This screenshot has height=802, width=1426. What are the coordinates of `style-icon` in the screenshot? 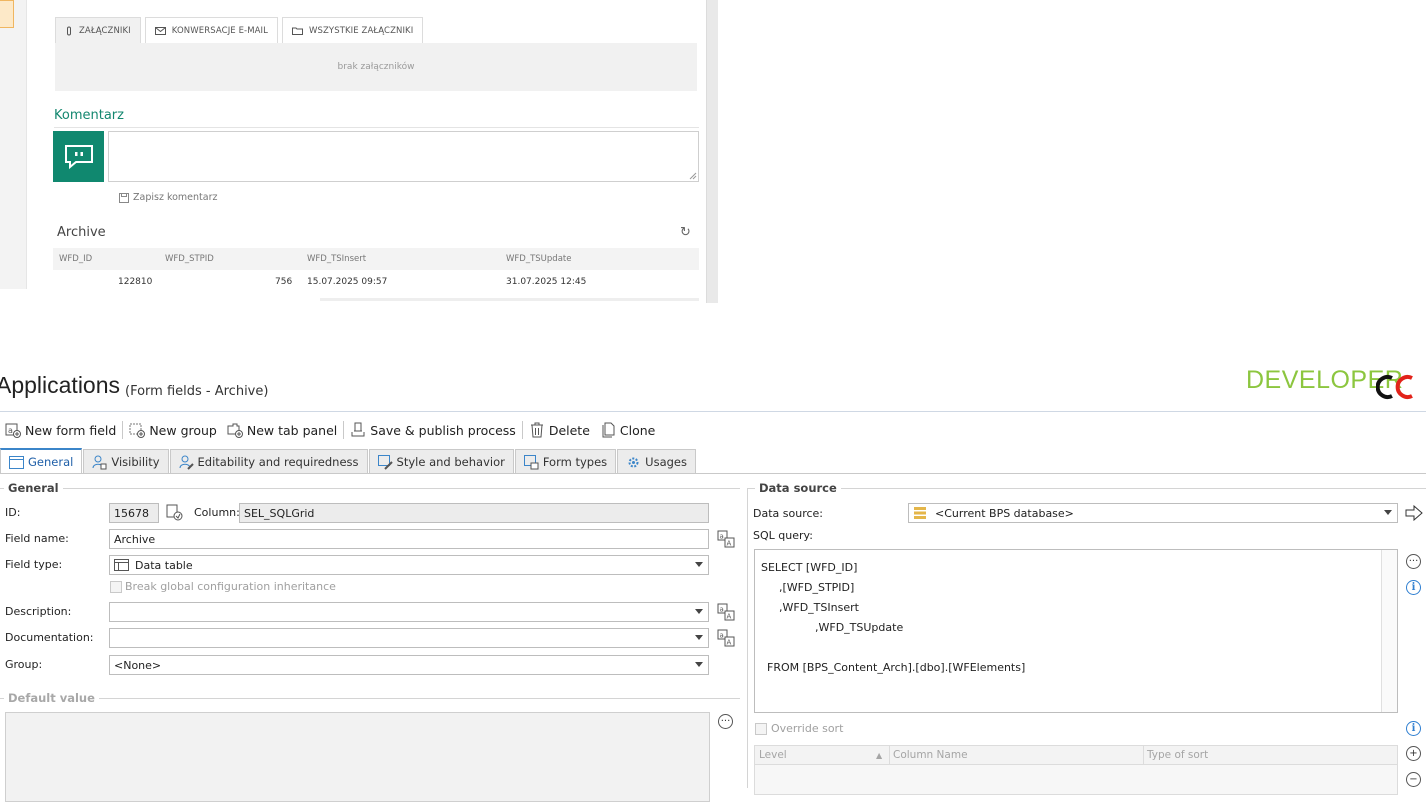 It's located at (385, 462).